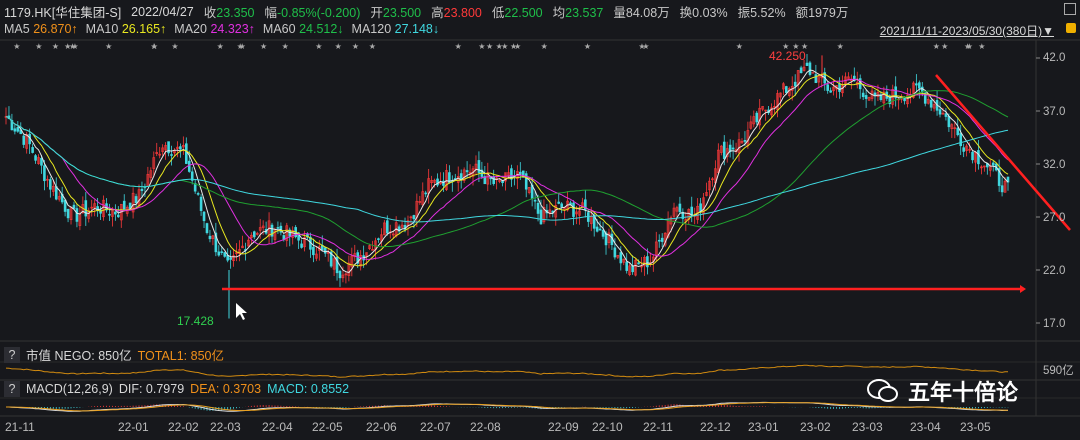  What do you see at coordinates (485, 427) in the screenshot?
I see `date-tick: 22-08` at bounding box center [485, 427].